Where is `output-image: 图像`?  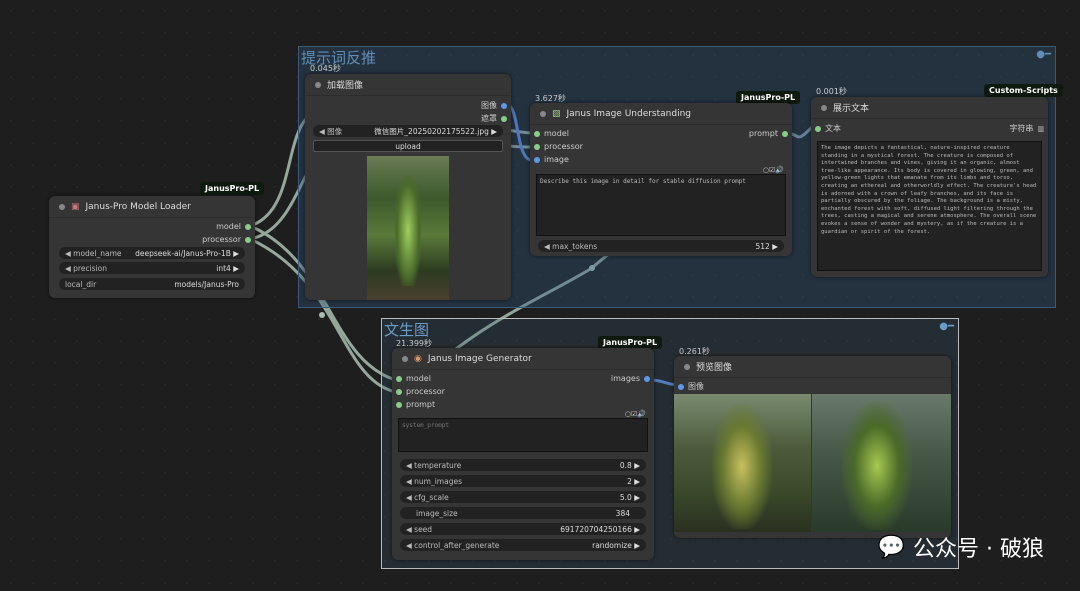
output-image: 图像 is located at coordinates (494, 105).